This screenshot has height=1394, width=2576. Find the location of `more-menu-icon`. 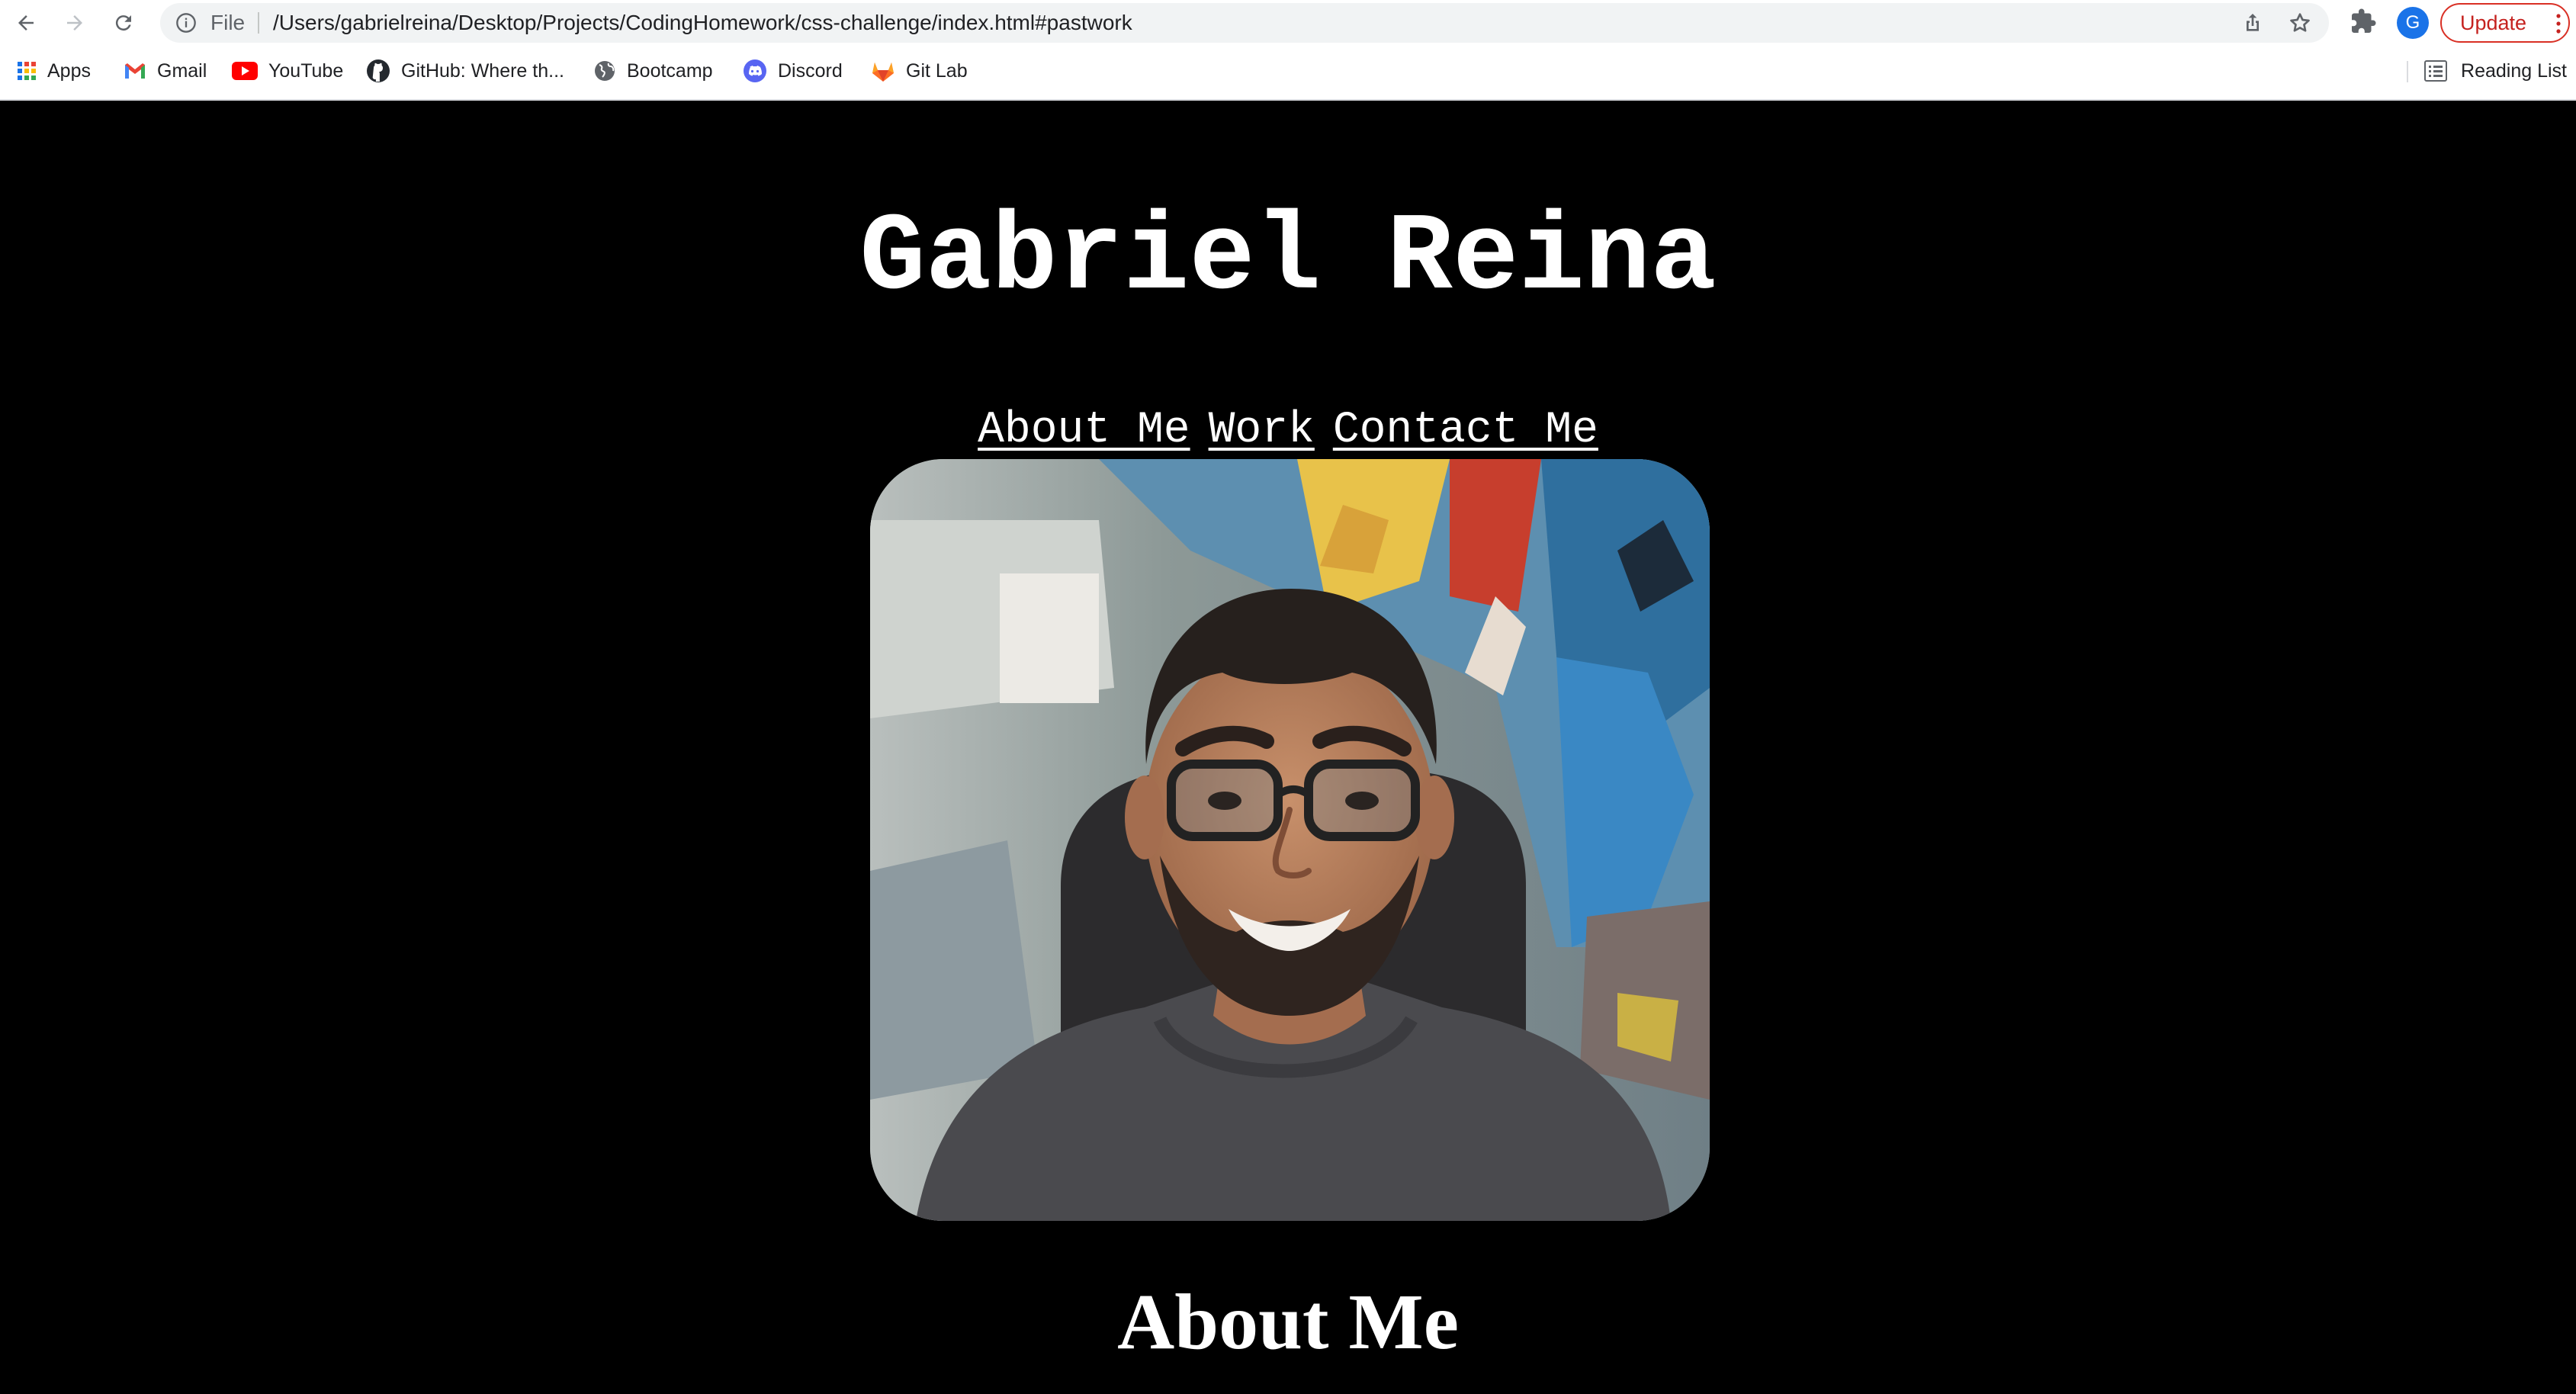

more-menu-icon is located at coordinates (2558, 24).